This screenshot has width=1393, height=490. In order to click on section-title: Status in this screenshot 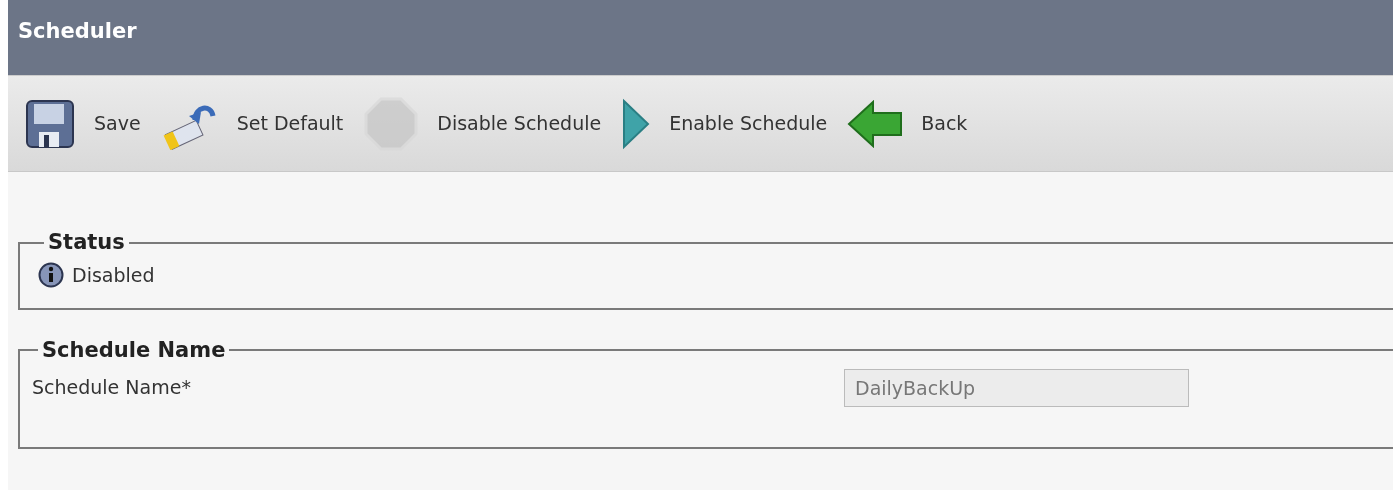, I will do `click(86, 242)`.